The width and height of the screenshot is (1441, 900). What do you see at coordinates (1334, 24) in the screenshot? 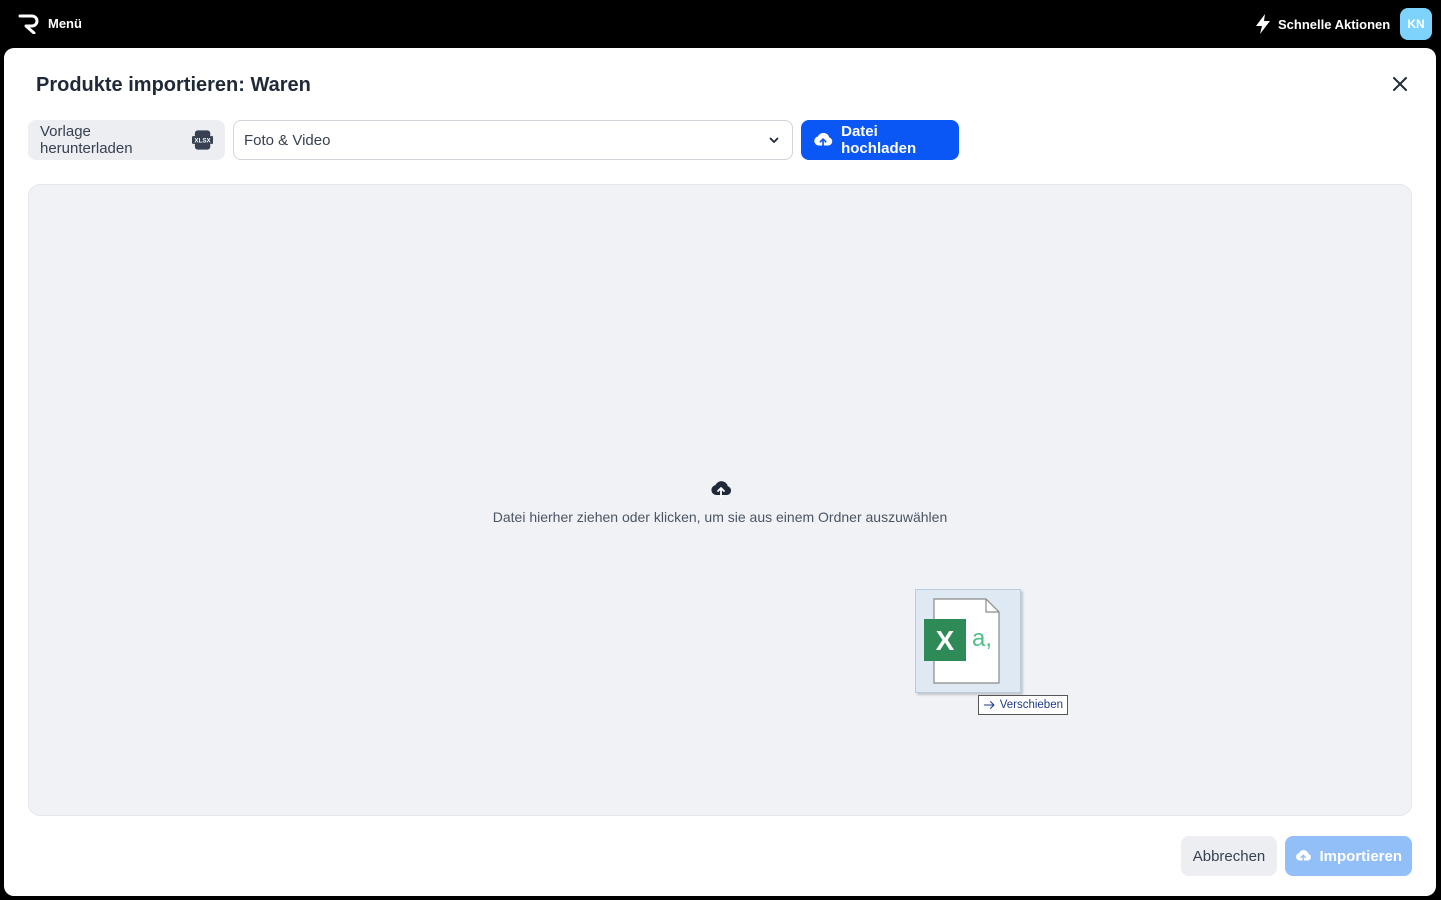
I see `quick-actions-label: Schnelle Aktionen` at bounding box center [1334, 24].